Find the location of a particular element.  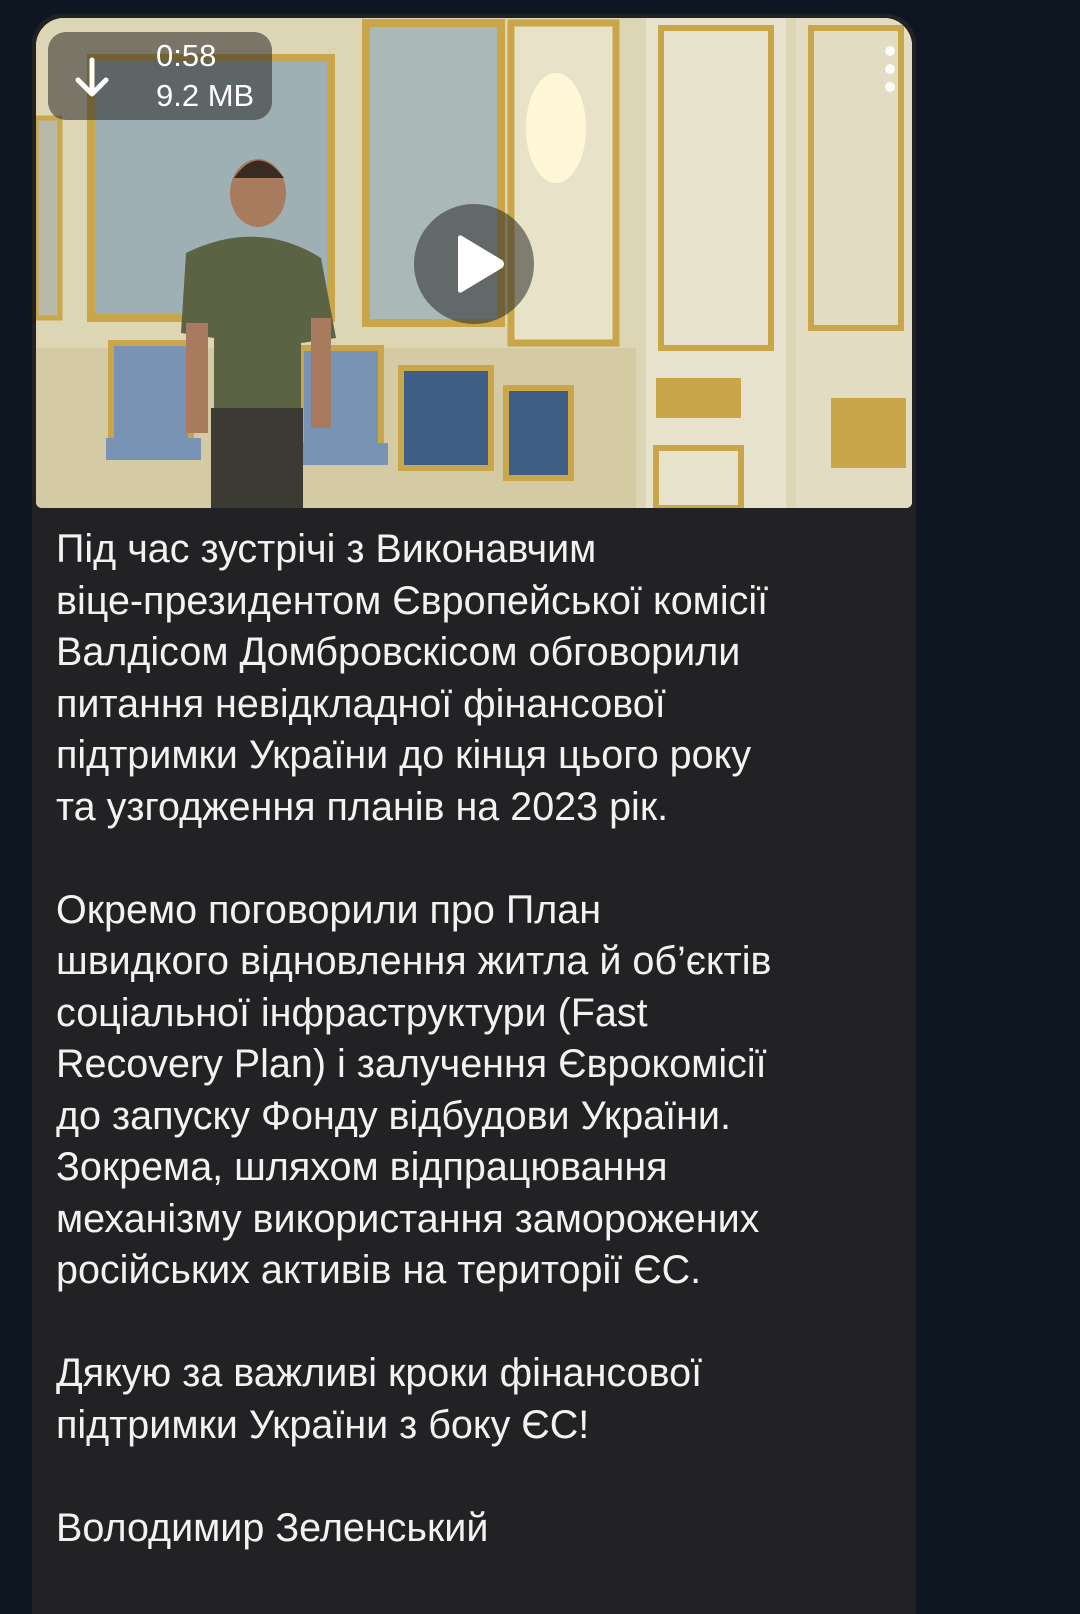

text-line: соціальної інфраструктури (Fast is located at coordinates (352, 1012).